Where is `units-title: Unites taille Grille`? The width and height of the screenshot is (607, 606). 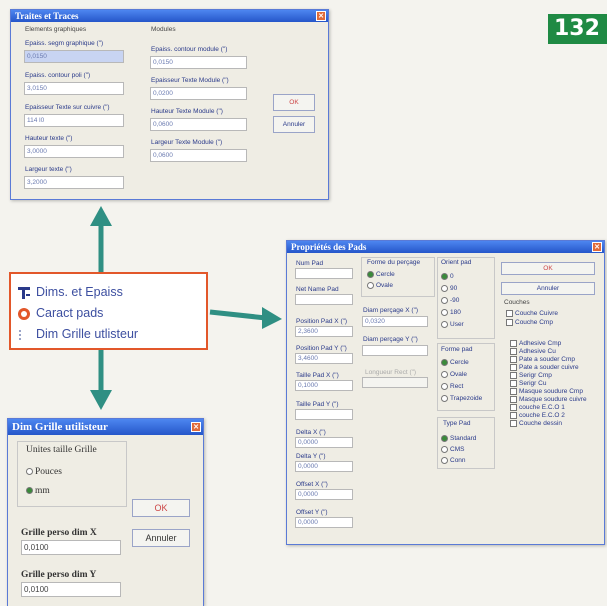
units-title: Unites taille Grille is located at coordinates (61, 450).